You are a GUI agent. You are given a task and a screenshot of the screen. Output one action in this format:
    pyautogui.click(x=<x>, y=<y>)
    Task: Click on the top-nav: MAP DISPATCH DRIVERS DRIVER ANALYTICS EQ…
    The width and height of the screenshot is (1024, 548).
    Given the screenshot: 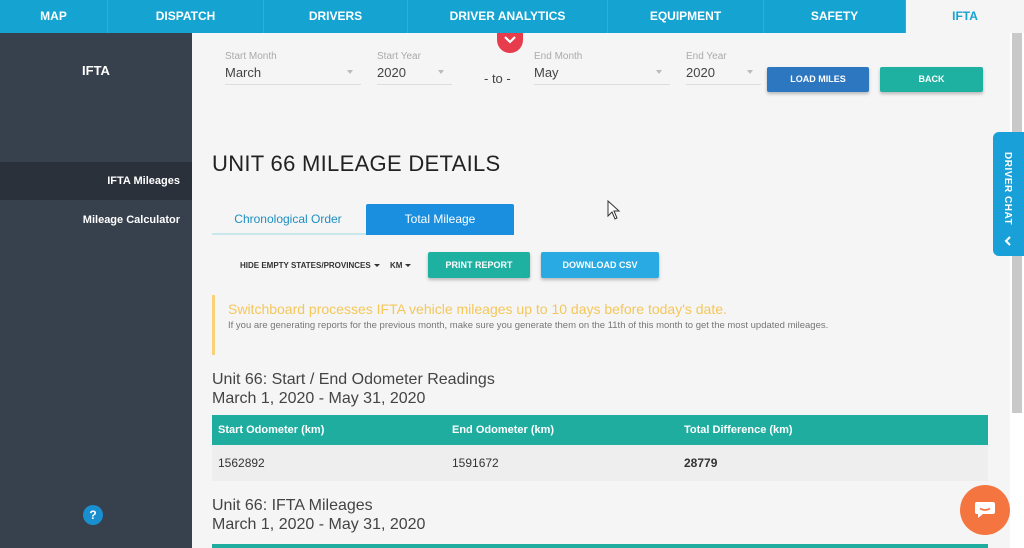 What is the action you would take?
    pyautogui.click(x=512, y=16)
    